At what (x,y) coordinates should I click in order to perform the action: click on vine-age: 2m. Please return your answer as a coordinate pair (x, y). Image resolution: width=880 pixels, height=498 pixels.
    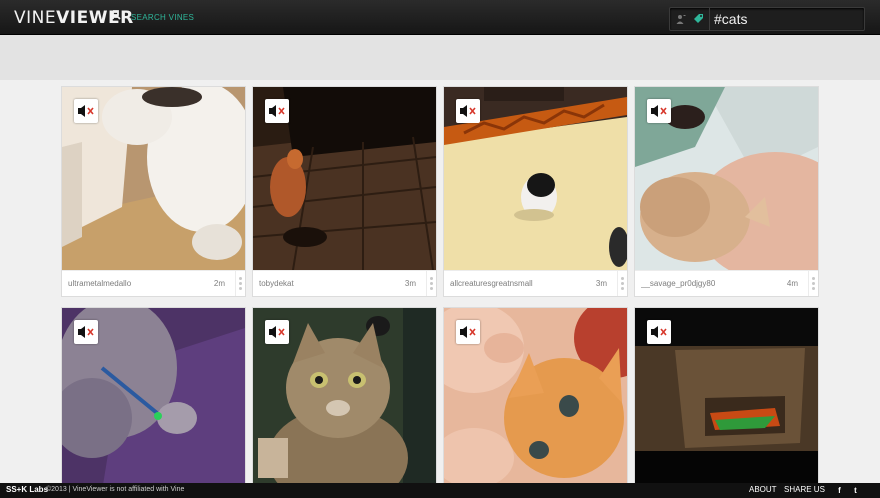
    Looking at the image, I should click on (219, 283).